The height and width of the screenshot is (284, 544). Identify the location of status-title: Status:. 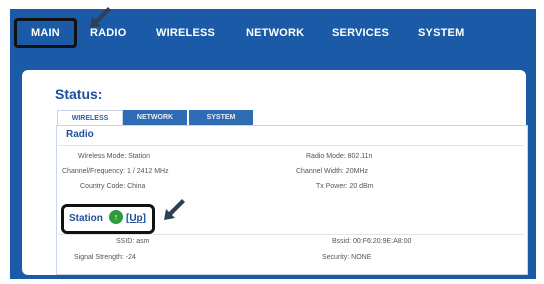
(79, 94).